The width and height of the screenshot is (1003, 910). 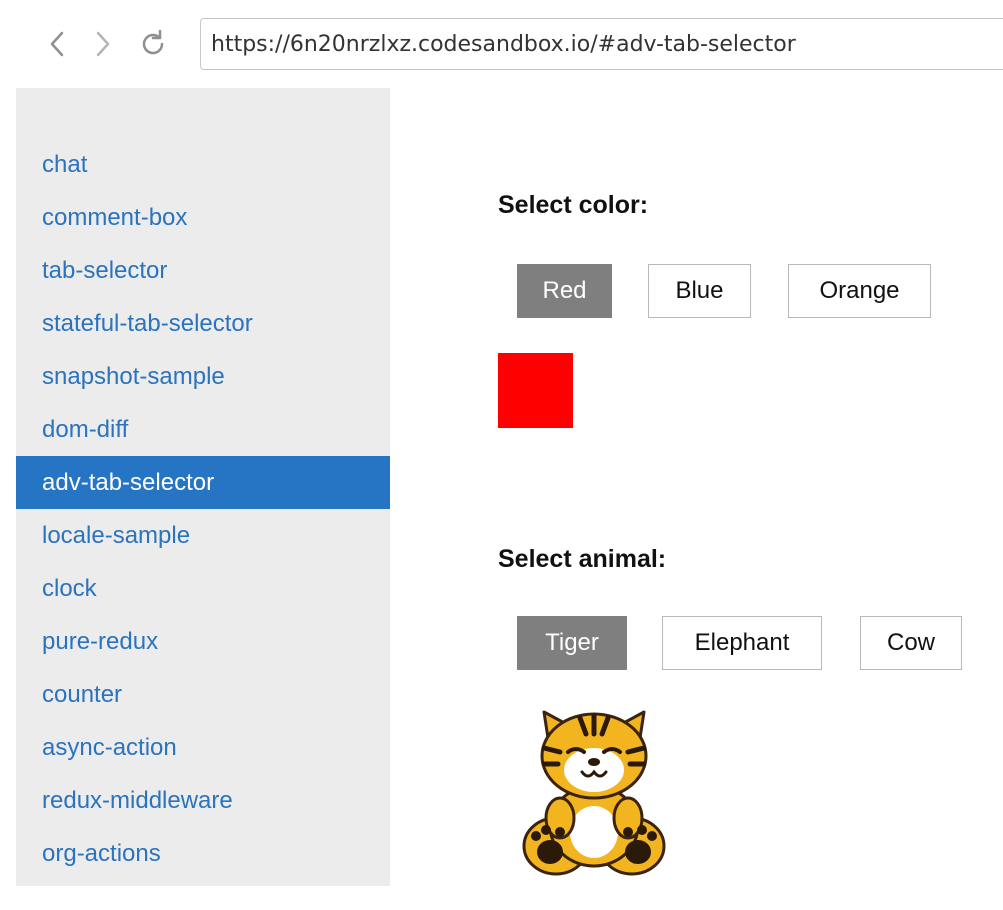 I want to click on color-swatch, so click(x=535, y=390).